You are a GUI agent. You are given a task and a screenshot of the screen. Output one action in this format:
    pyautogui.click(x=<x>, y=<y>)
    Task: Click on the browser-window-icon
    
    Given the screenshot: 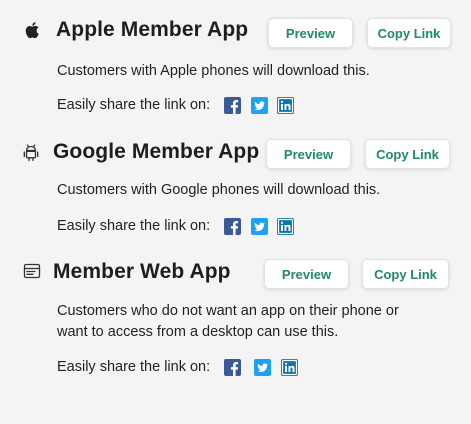 What is the action you would take?
    pyautogui.click(x=32, y=271)
    